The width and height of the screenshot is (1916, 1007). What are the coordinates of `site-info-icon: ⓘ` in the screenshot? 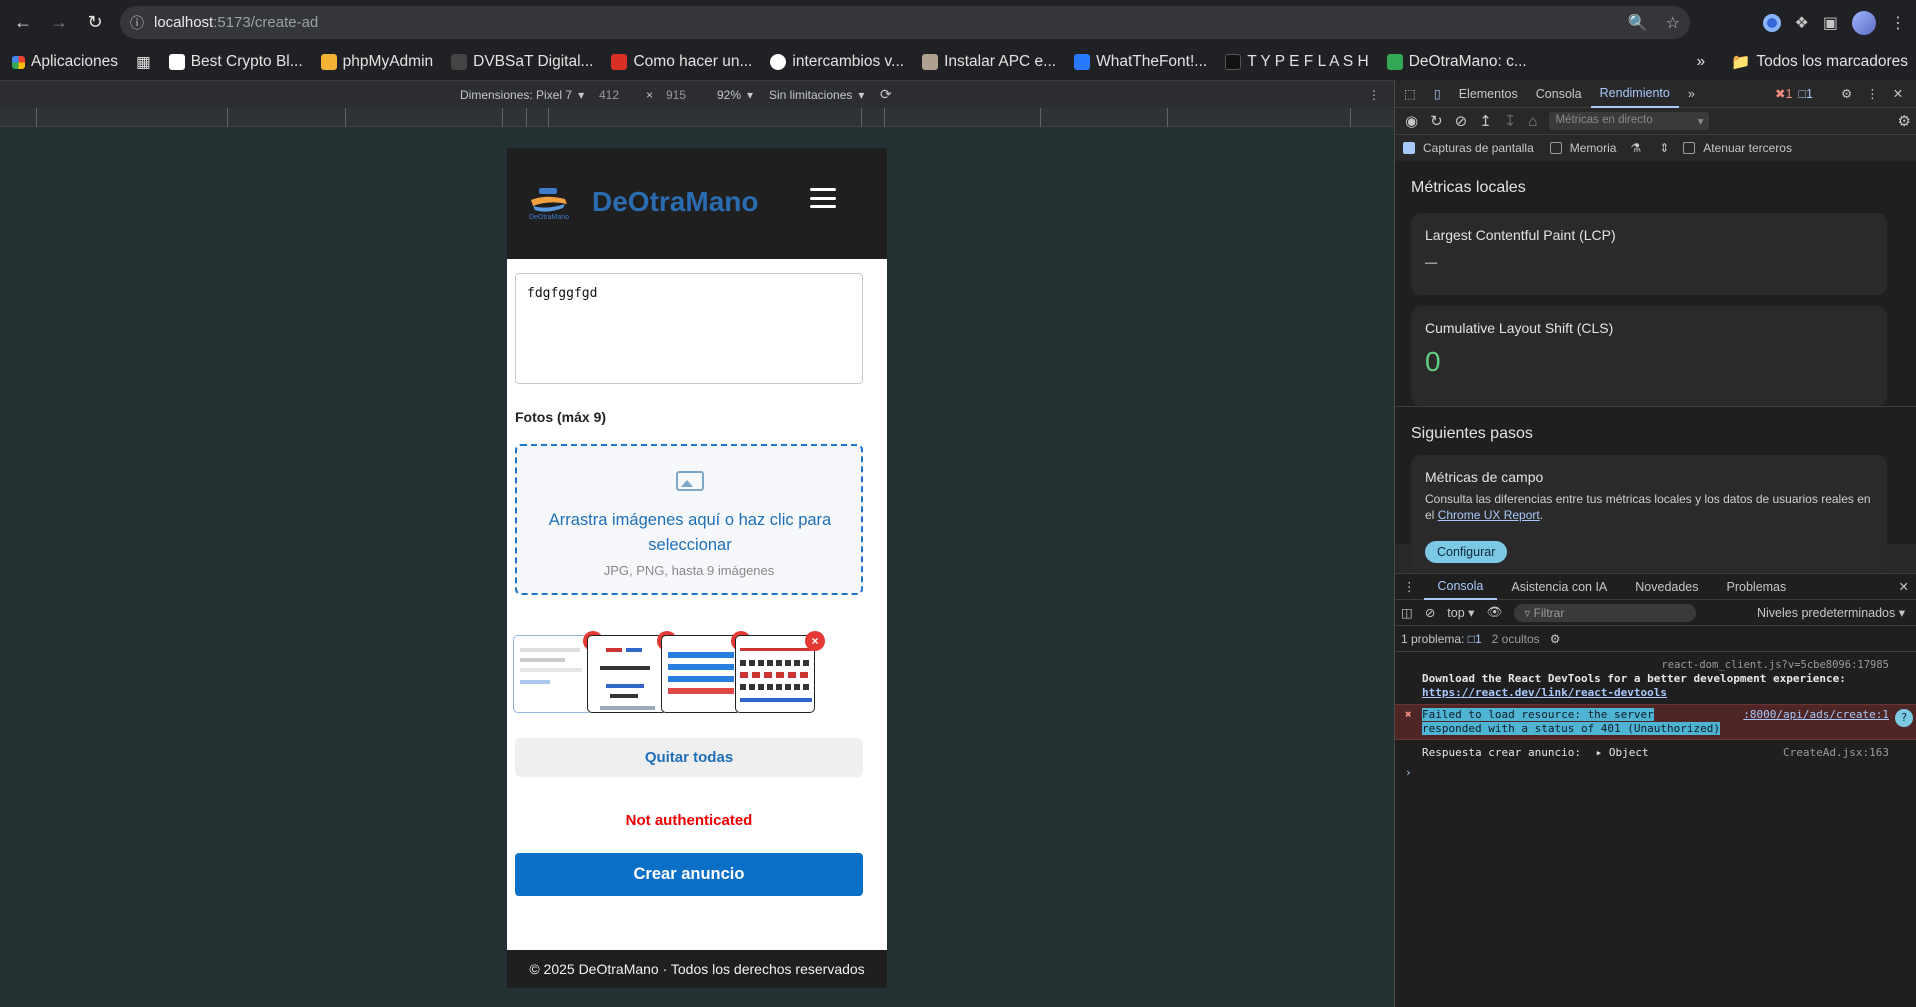 It's located at (137, 23).